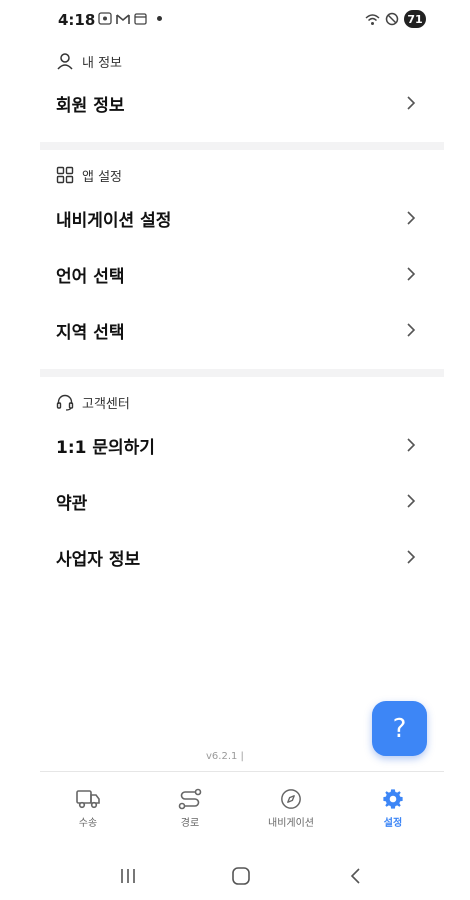  I want to click on help-icon: ?, so click(399, 728).